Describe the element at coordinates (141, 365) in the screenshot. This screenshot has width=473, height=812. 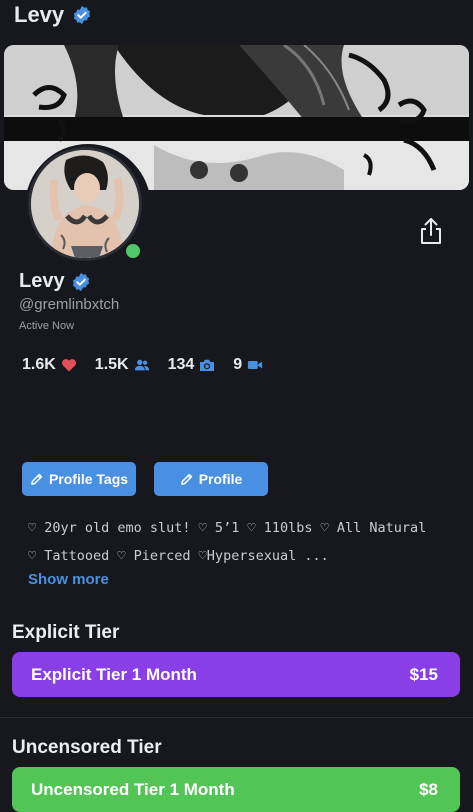
I see `users-icon` at that location.